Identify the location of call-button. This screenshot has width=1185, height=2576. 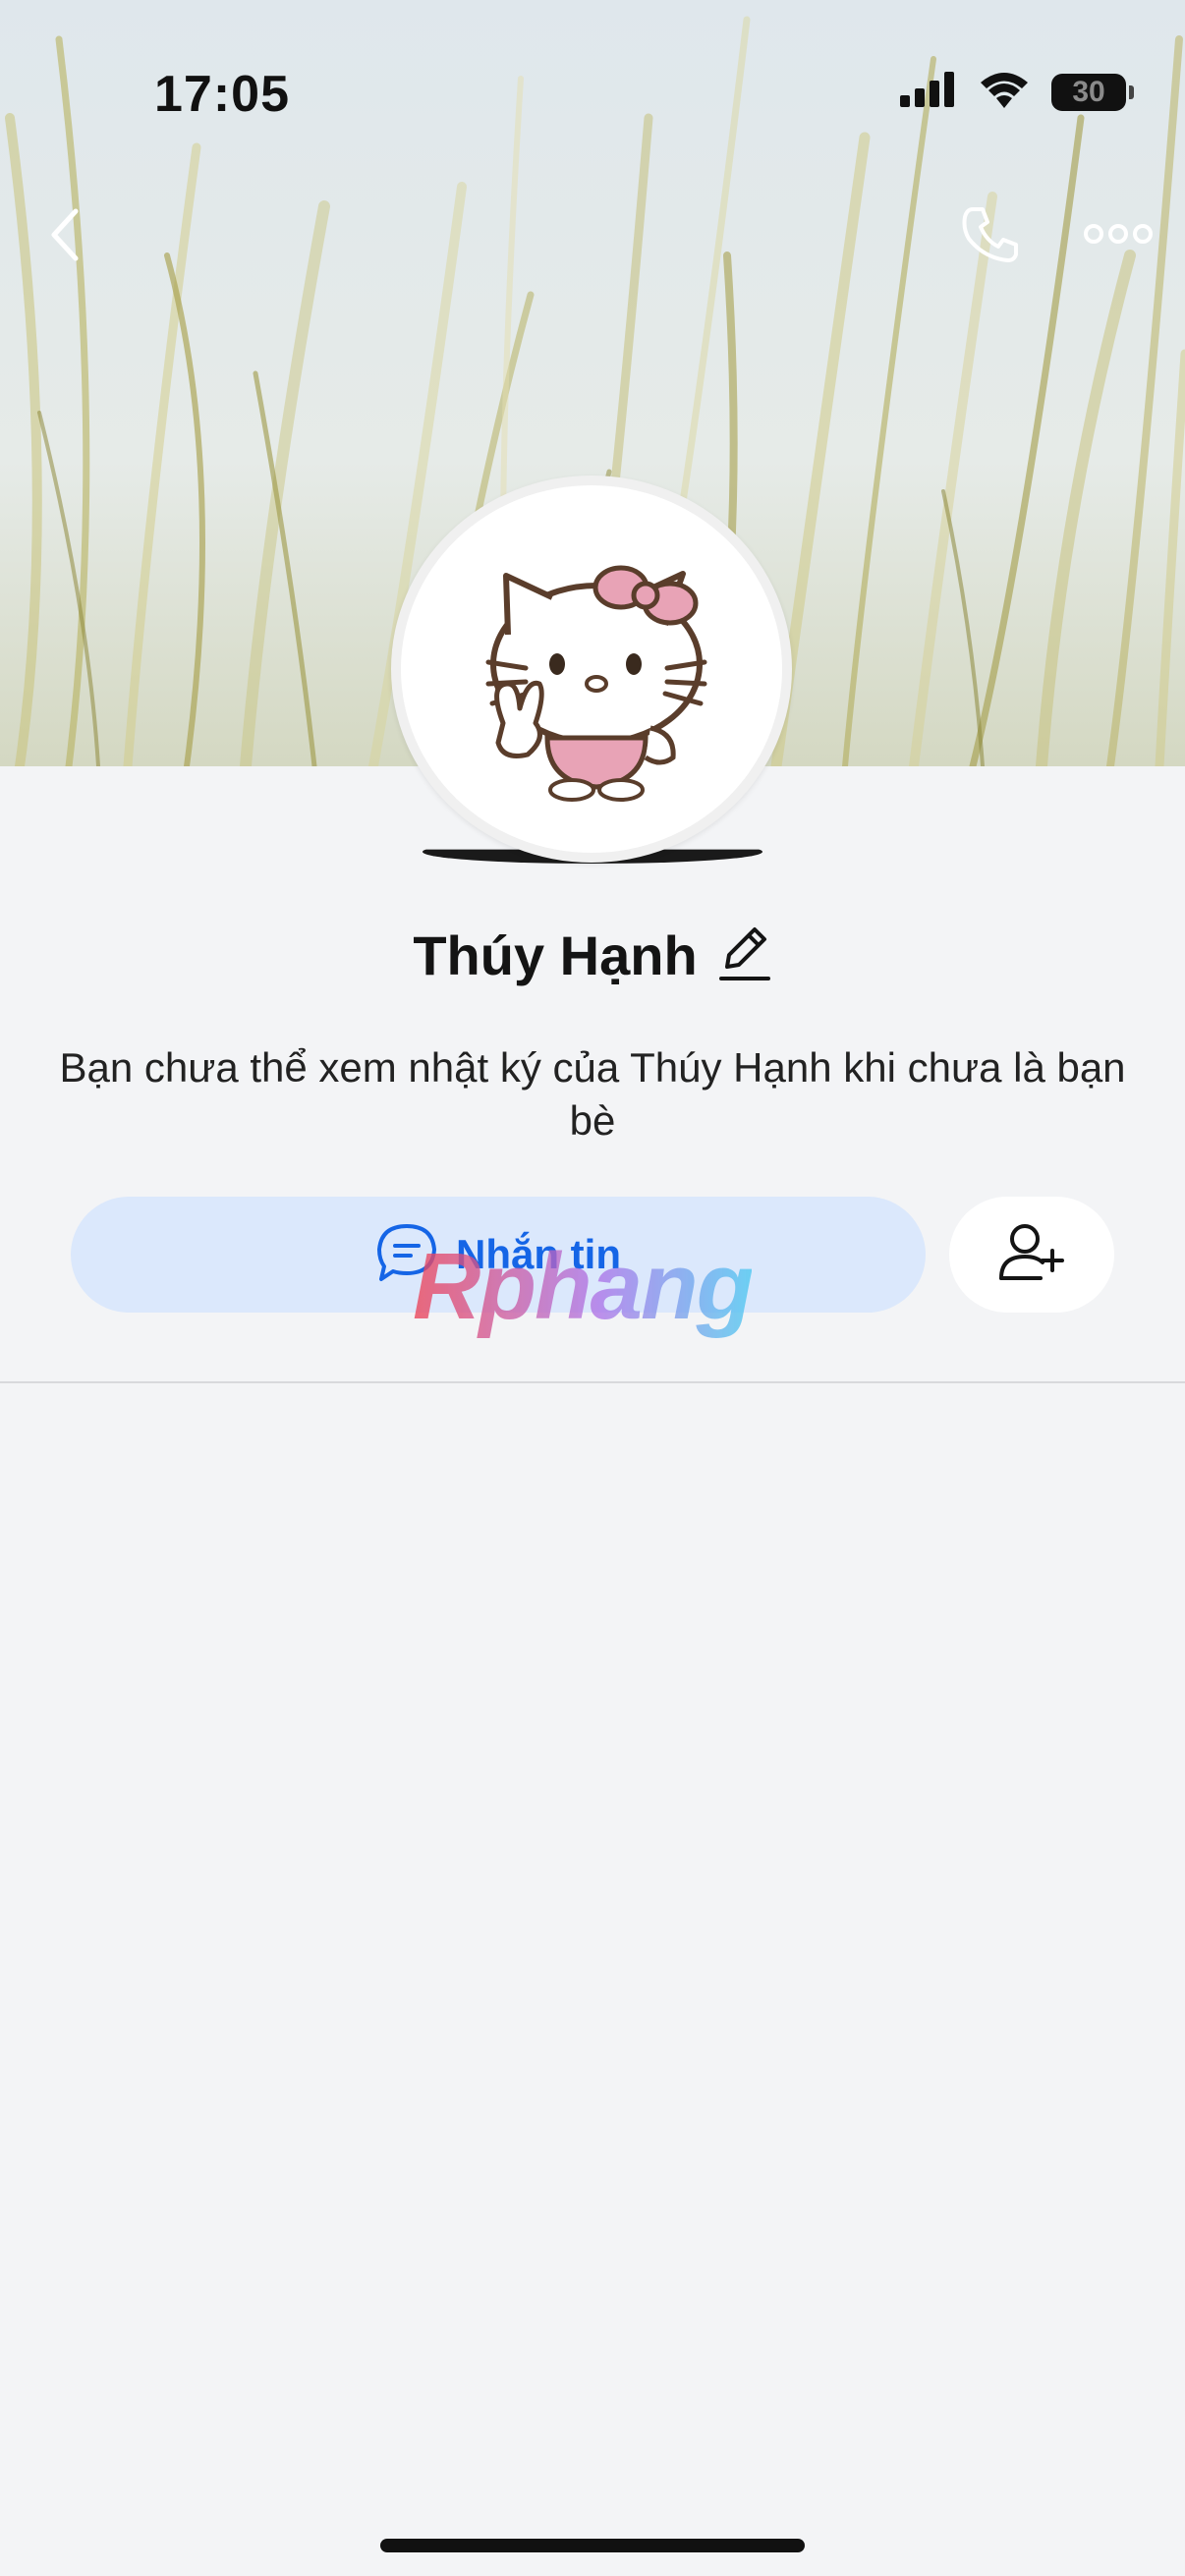
(991, 236).